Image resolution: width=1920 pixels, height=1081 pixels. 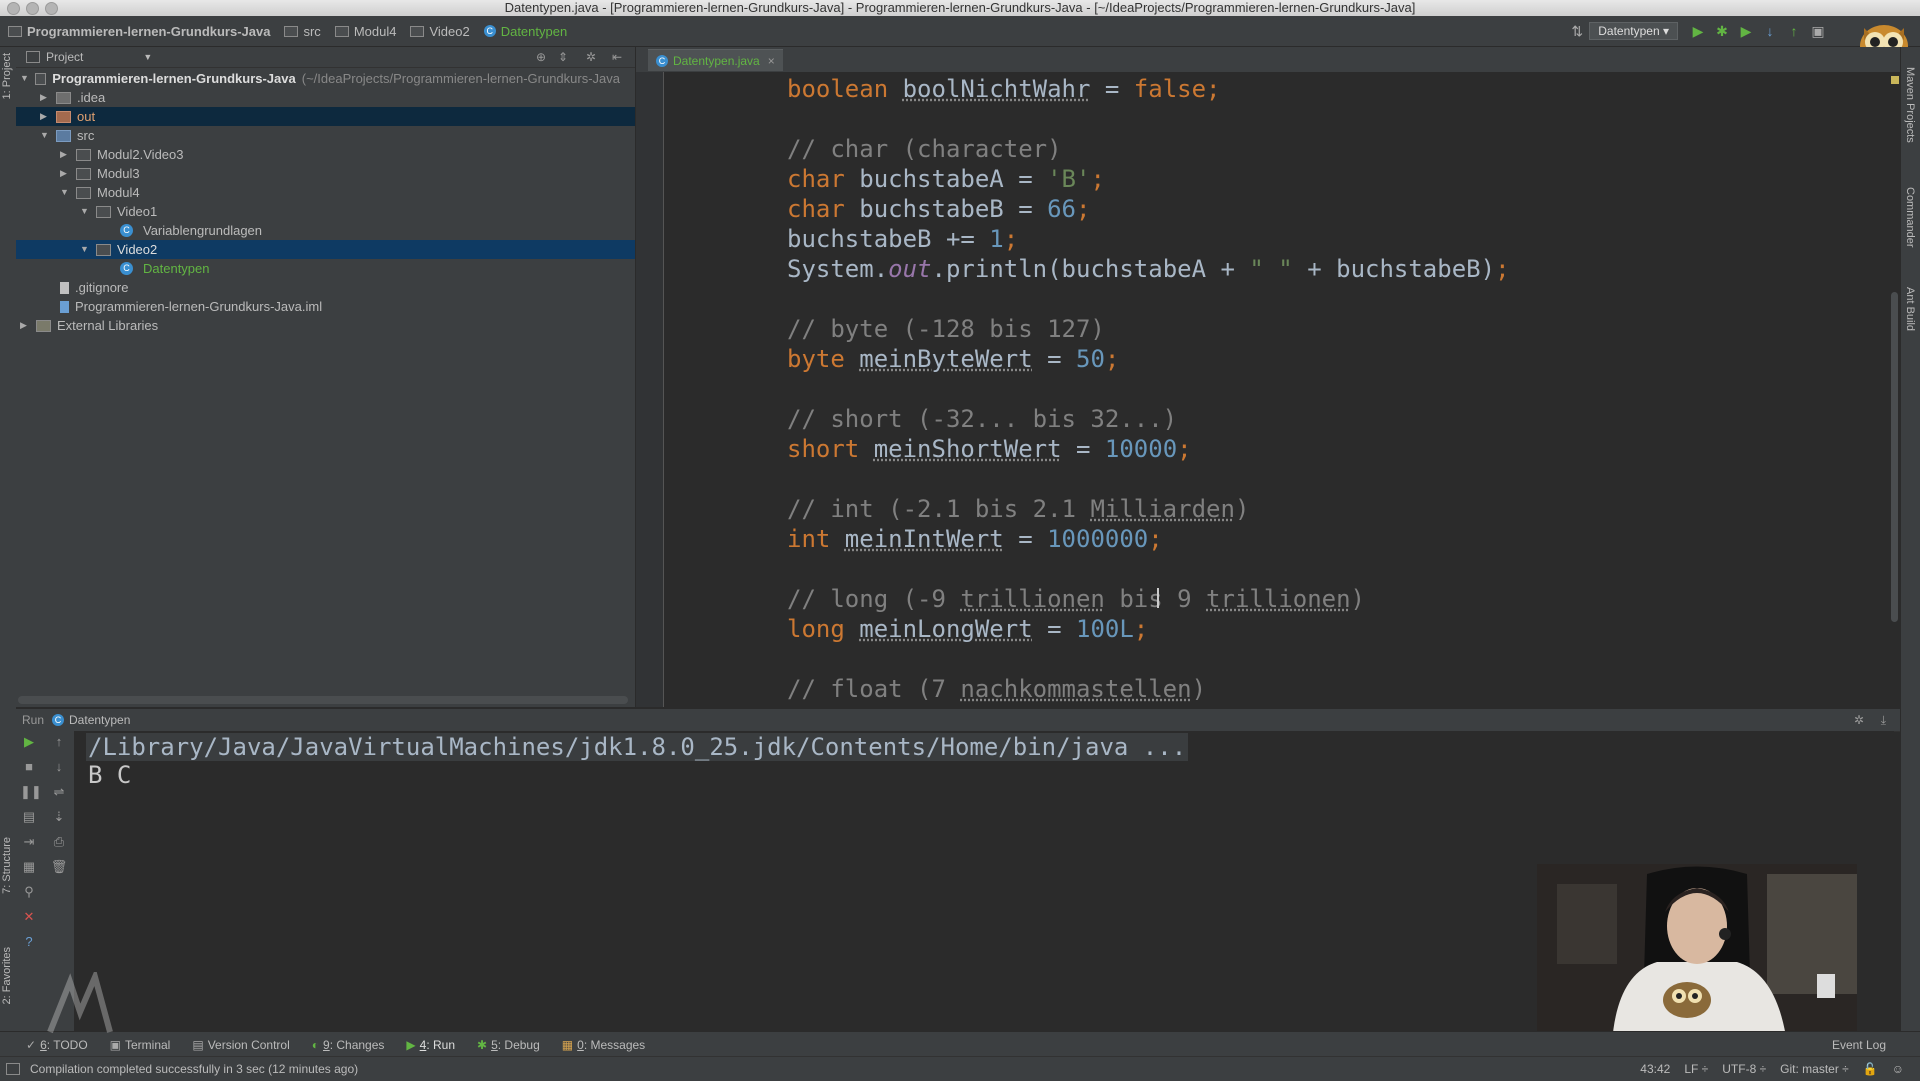 What do you see at coordinates (165, 268) in the screenshot?
I see `tree-item-datentypen: C Datentypen` at bounding box center [165, 268].